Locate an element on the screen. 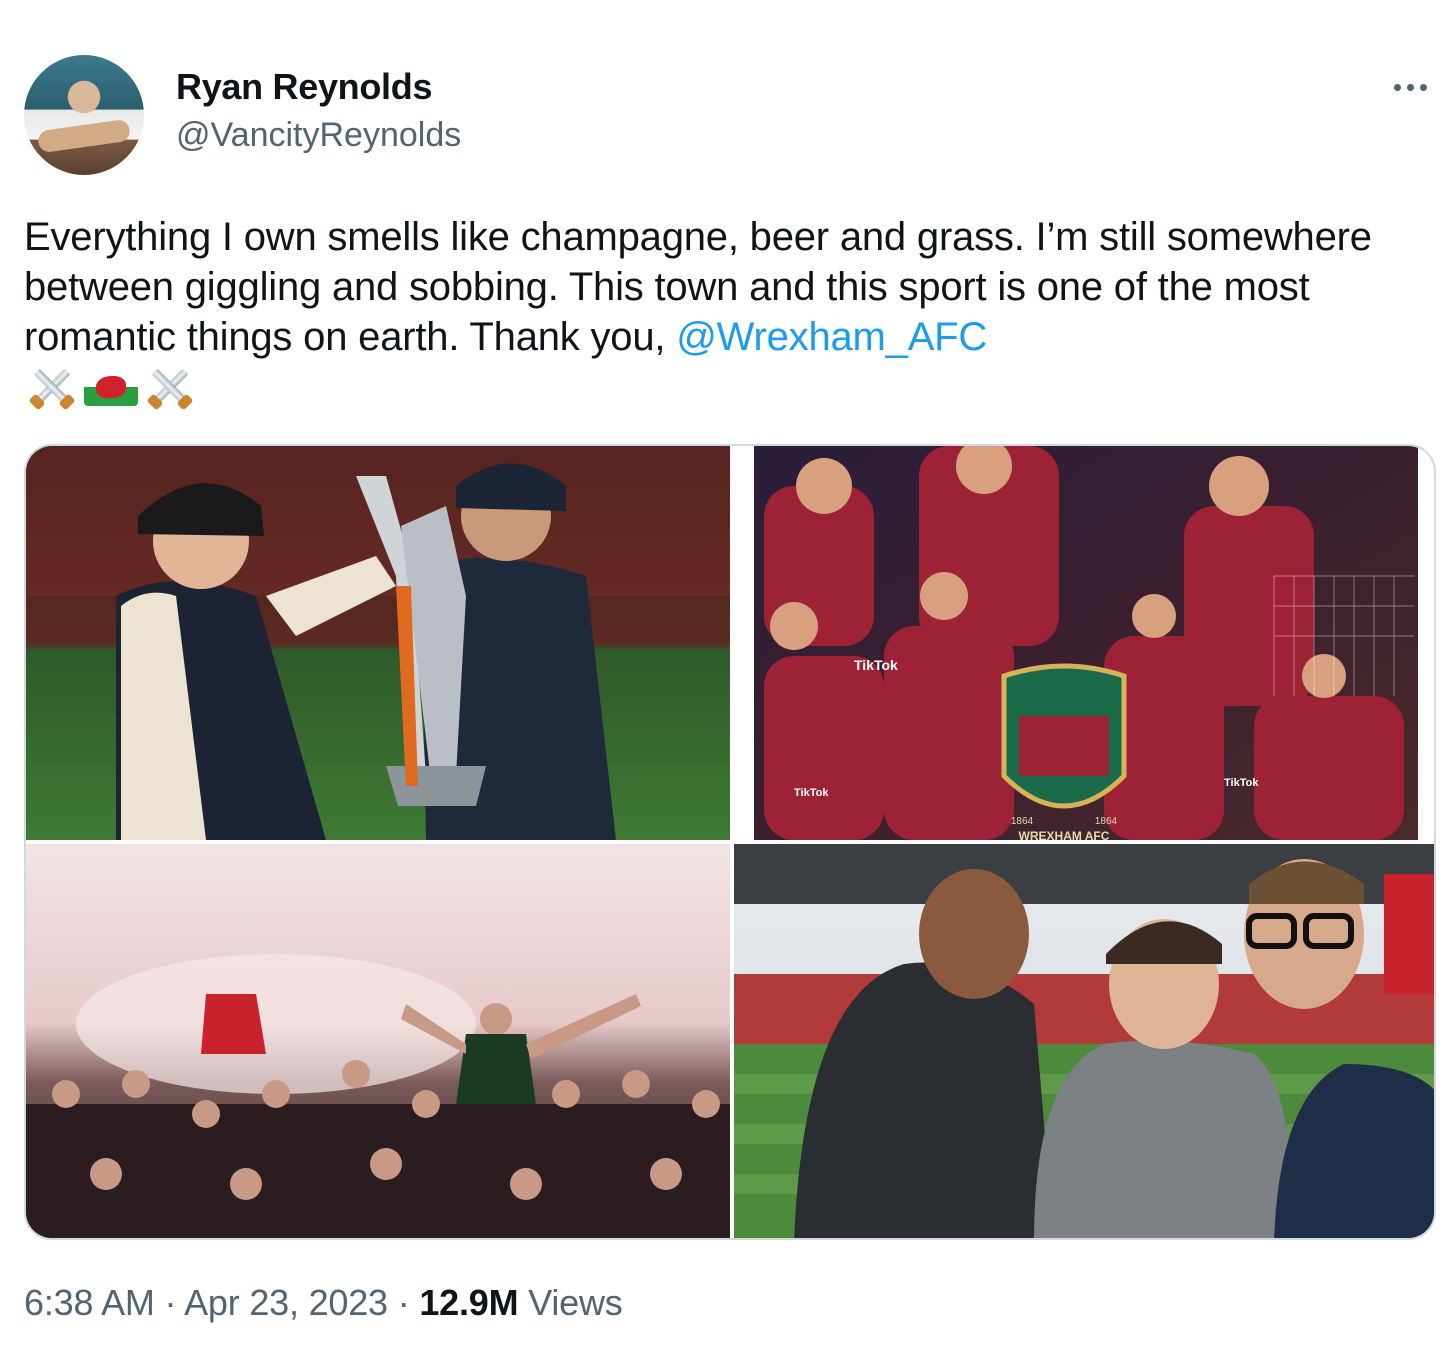 This screenshot has height=1365, width=1440. tiktok-label-3: TikTok is located at coordinates (1241, 783).